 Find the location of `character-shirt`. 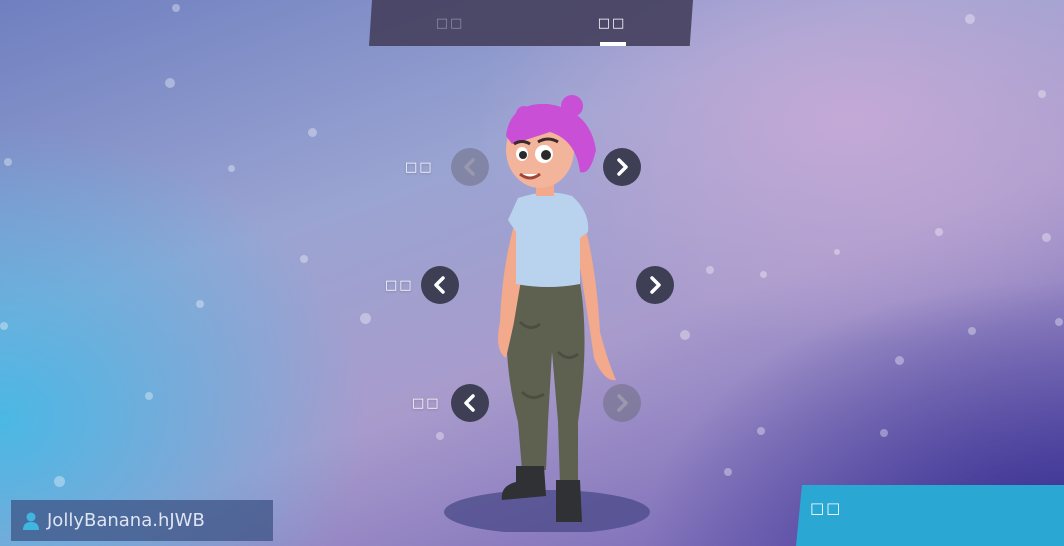

character-shirt is located at coordinates (548, 239).